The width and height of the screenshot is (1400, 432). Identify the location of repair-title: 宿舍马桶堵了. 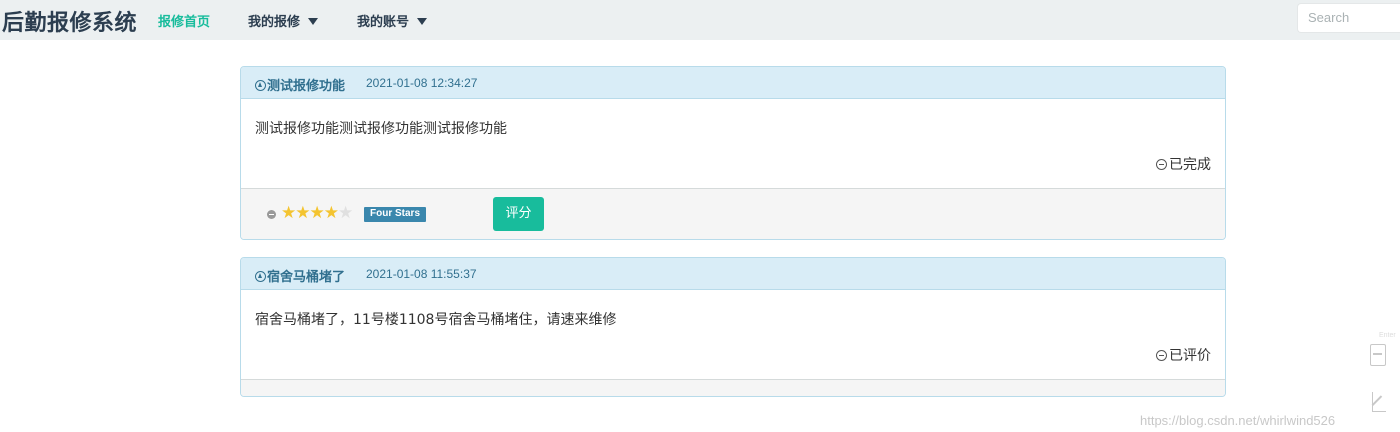
(300, 275).